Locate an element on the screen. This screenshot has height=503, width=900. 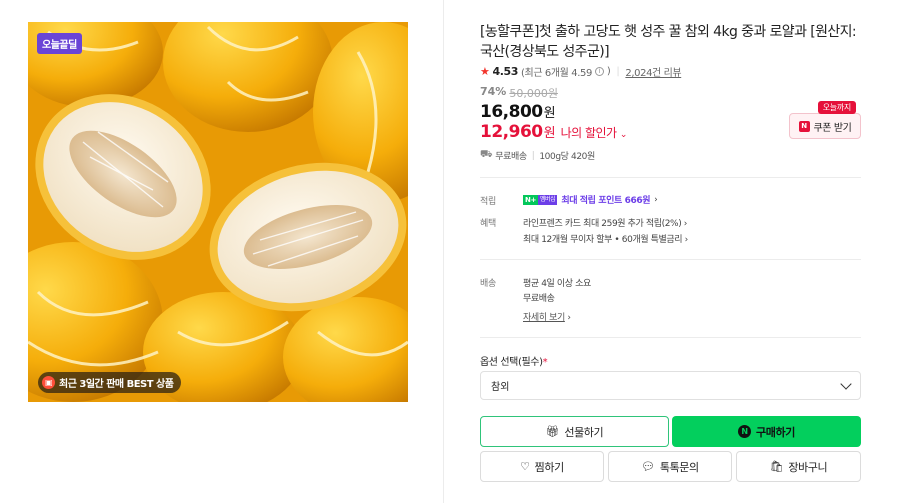
delivery-details-text: 자세히 보기 is located at coordinates (544, 318).